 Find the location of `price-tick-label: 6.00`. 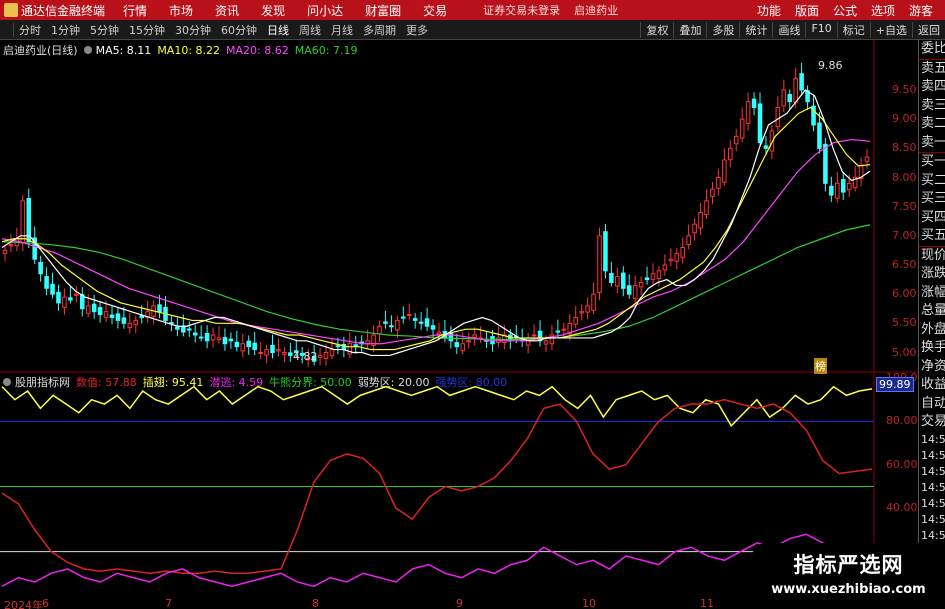

price-tick-label: 6.00 is located at coordinates (904, 294).